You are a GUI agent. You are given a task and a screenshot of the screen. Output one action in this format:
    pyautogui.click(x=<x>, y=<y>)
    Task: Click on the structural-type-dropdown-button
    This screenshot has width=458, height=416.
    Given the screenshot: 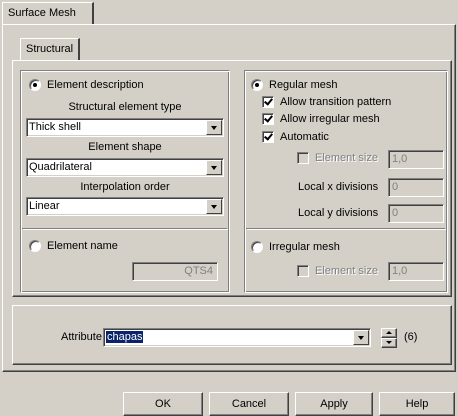 What is the action you would take?
    pyautogui.click(x=214, y=127)
    